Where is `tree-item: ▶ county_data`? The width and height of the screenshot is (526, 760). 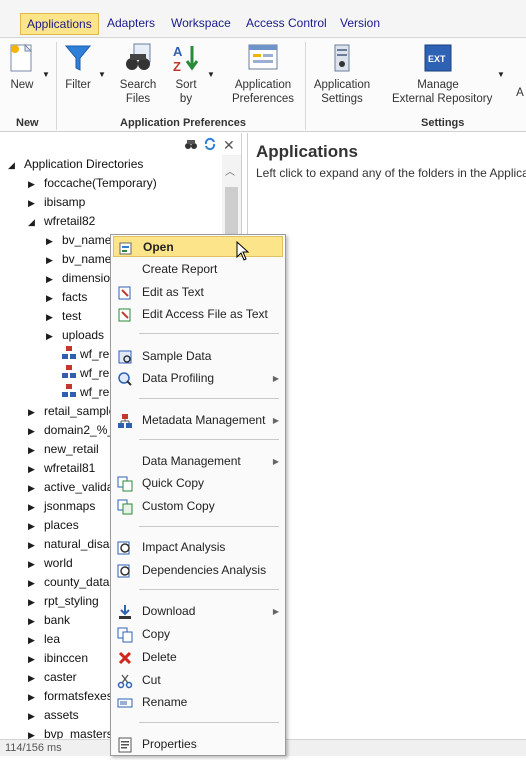
tree-item: ▶ county_data is located at coordinates (68, 582).